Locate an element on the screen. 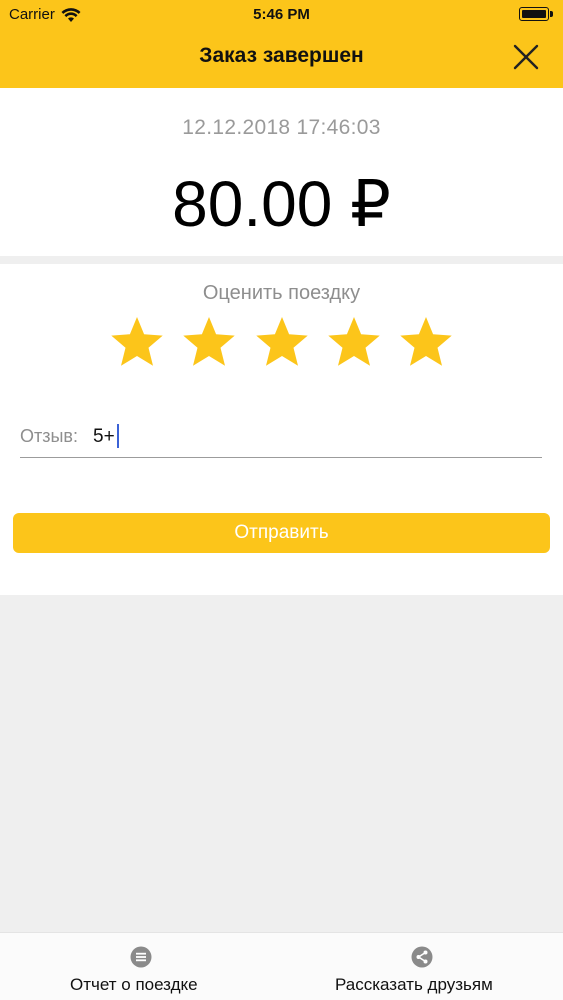  rate-trip-label: Оценить поездку is located at coordinates (281, 293).